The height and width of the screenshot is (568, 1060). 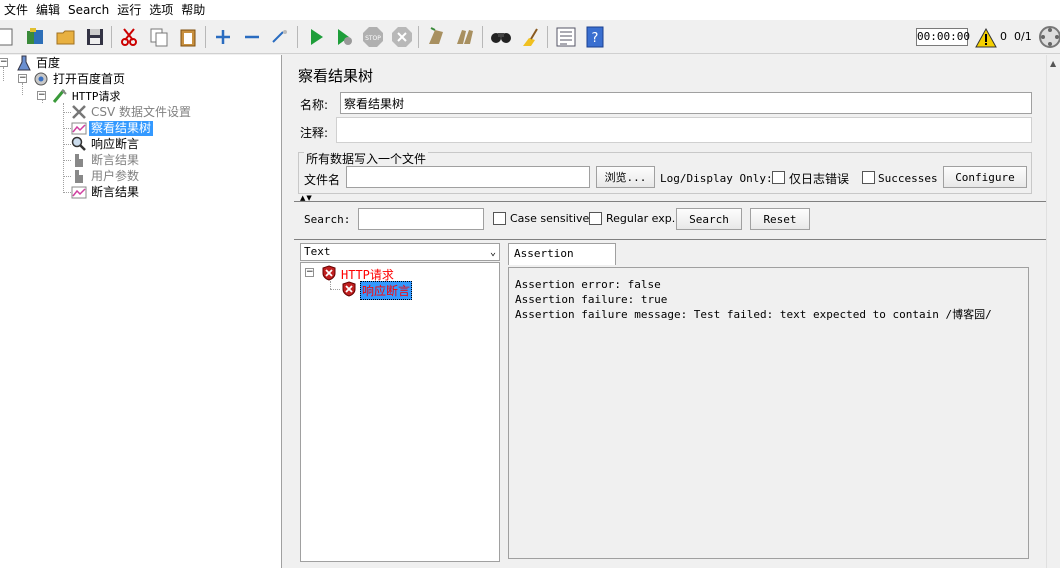 What do you see at coordinates (193, 10) in the screenshot?
I see `menu-help: 帮助` at bounding box center [193, 10].